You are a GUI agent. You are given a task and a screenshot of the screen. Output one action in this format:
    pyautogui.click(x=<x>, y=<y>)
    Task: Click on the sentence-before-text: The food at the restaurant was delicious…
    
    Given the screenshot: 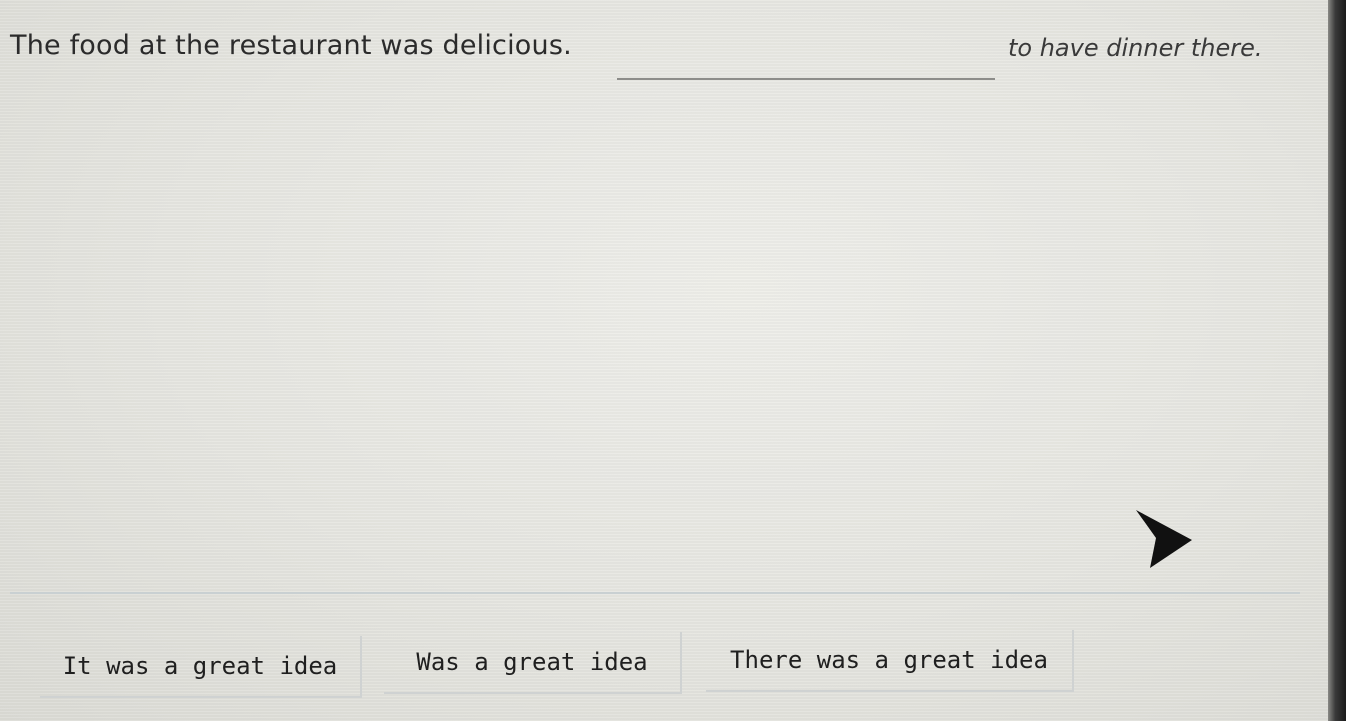 What is the action you would take?
    pyautogui.click(x=291, y=45)
    